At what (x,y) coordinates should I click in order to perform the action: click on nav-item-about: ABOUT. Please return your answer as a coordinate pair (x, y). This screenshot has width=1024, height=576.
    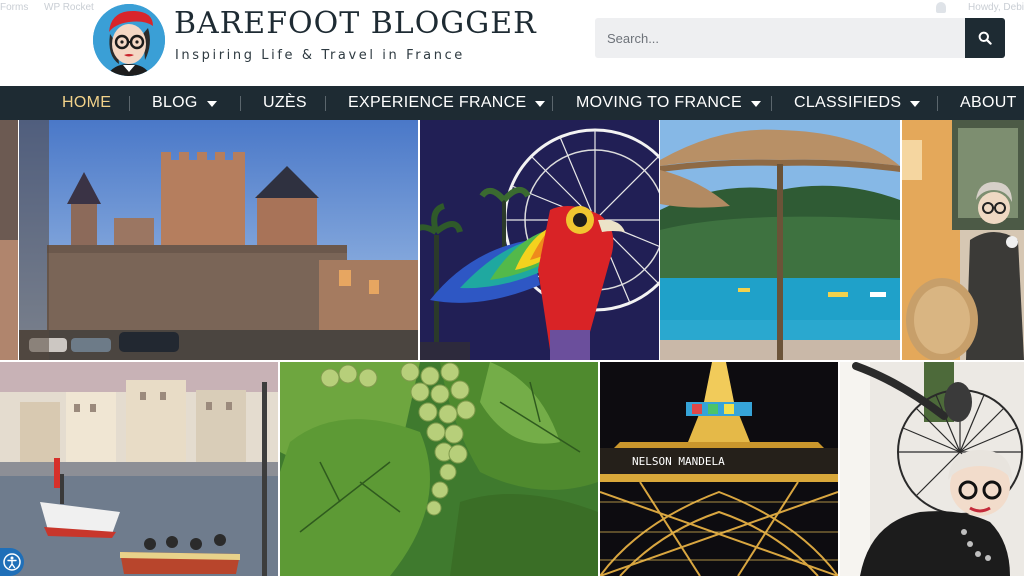
    Looking at the image, I should click on (988, 103).